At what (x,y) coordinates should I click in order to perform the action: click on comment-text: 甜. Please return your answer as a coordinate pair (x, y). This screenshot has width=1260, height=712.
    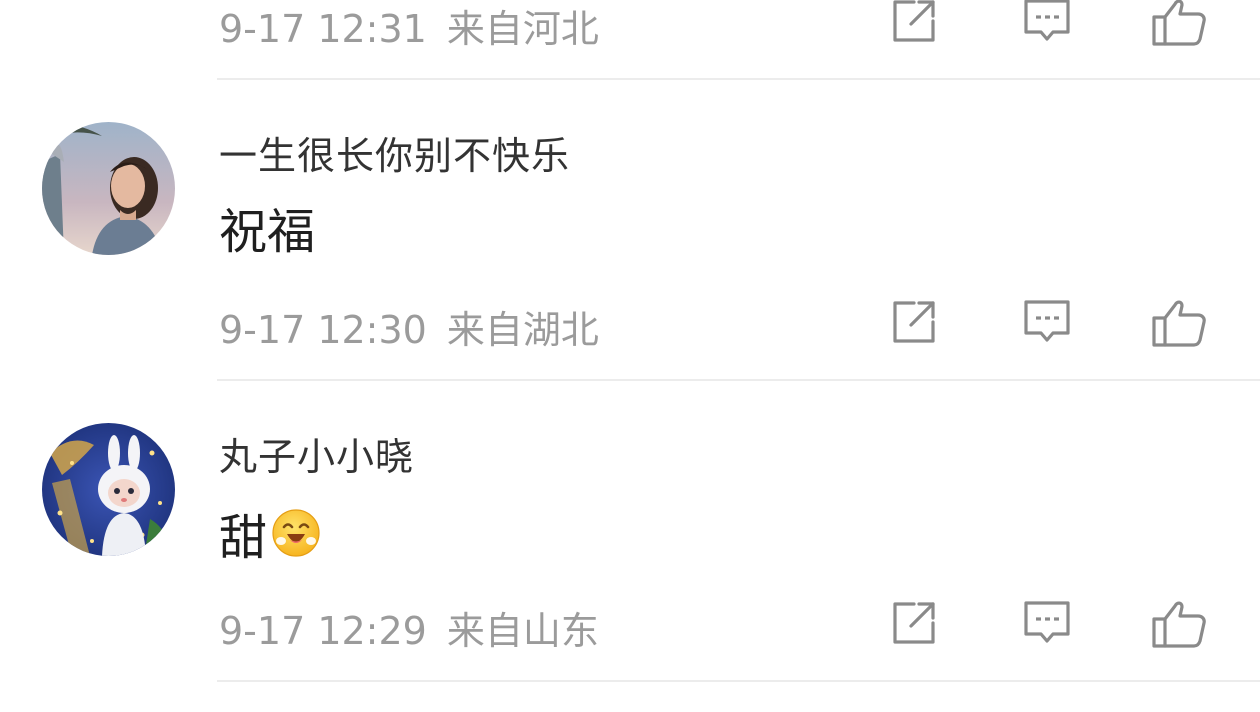
    Looking at the image, I should click on (243, 538).